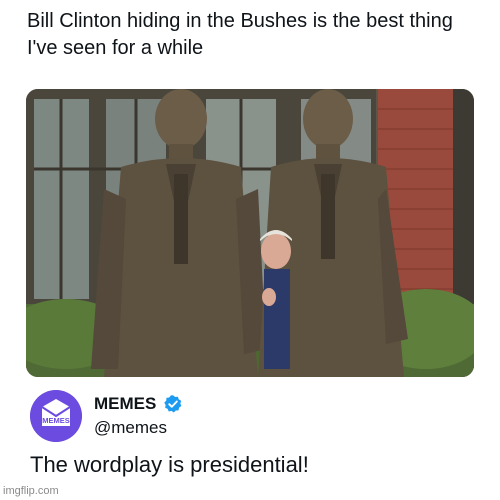  What do you see at coordinates (125, 404) in the screenshot?
I see `display-name: MEMES` at bounding box center [125, 404].